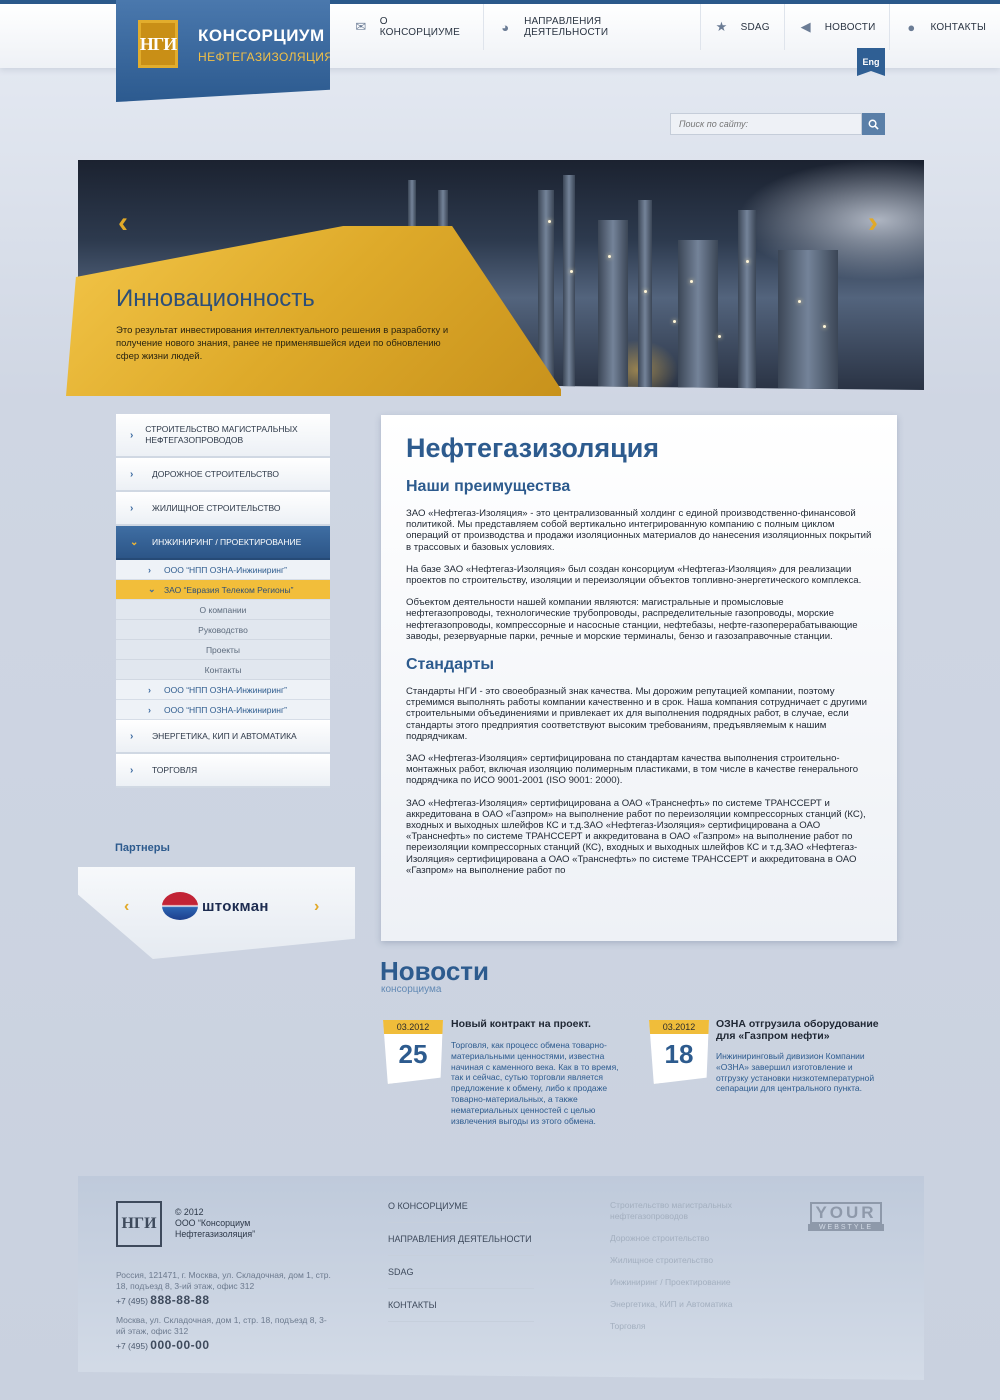  I want to click on envelope-icon: ✉, so click(361, 26).